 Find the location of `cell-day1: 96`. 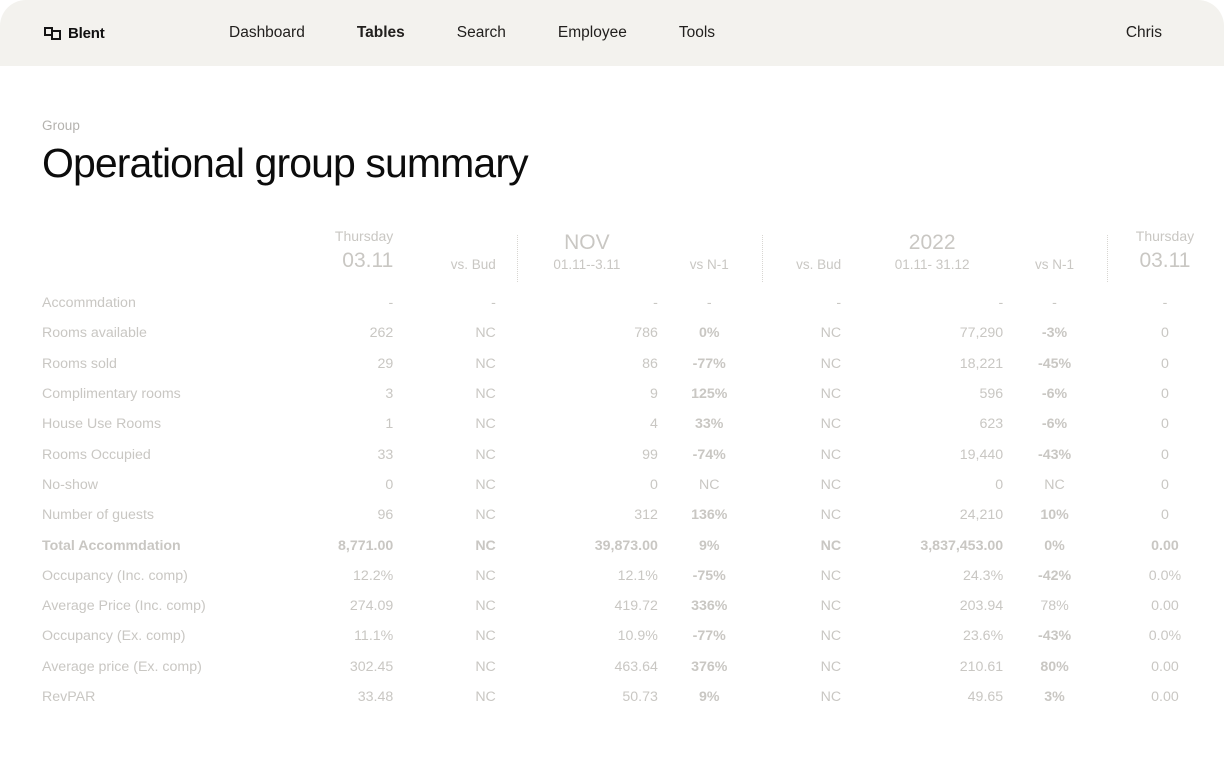

cell-day1: 96 is located at coordinates (385, 515).